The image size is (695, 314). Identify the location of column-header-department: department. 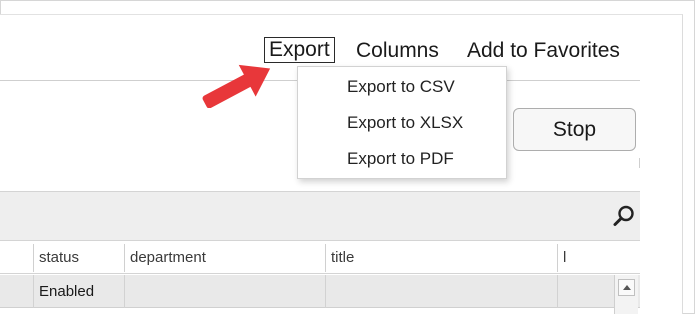
(165, 258).